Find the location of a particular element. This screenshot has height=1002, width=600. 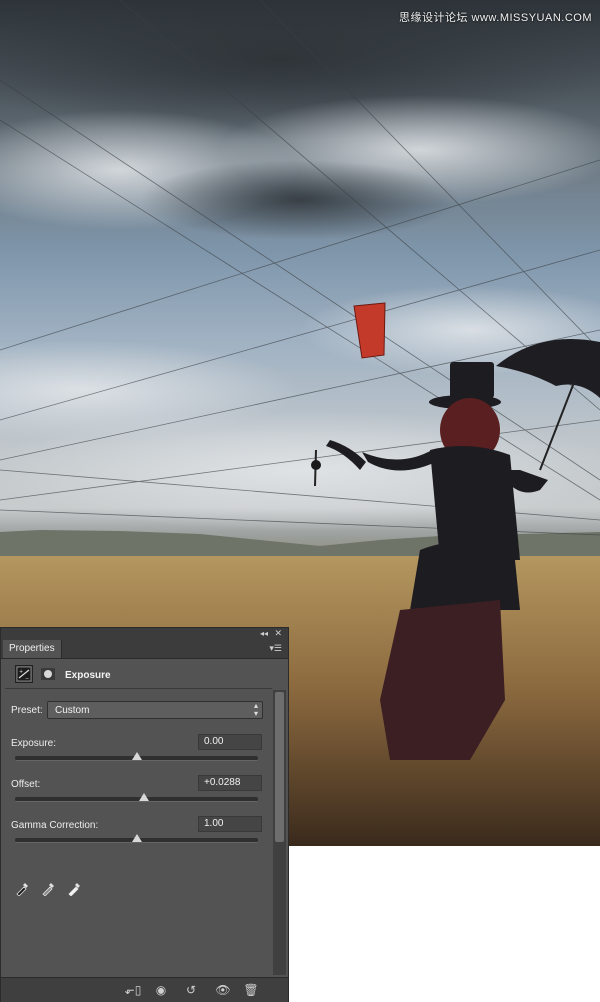

mask-icon is located at coordinates (48, 674).